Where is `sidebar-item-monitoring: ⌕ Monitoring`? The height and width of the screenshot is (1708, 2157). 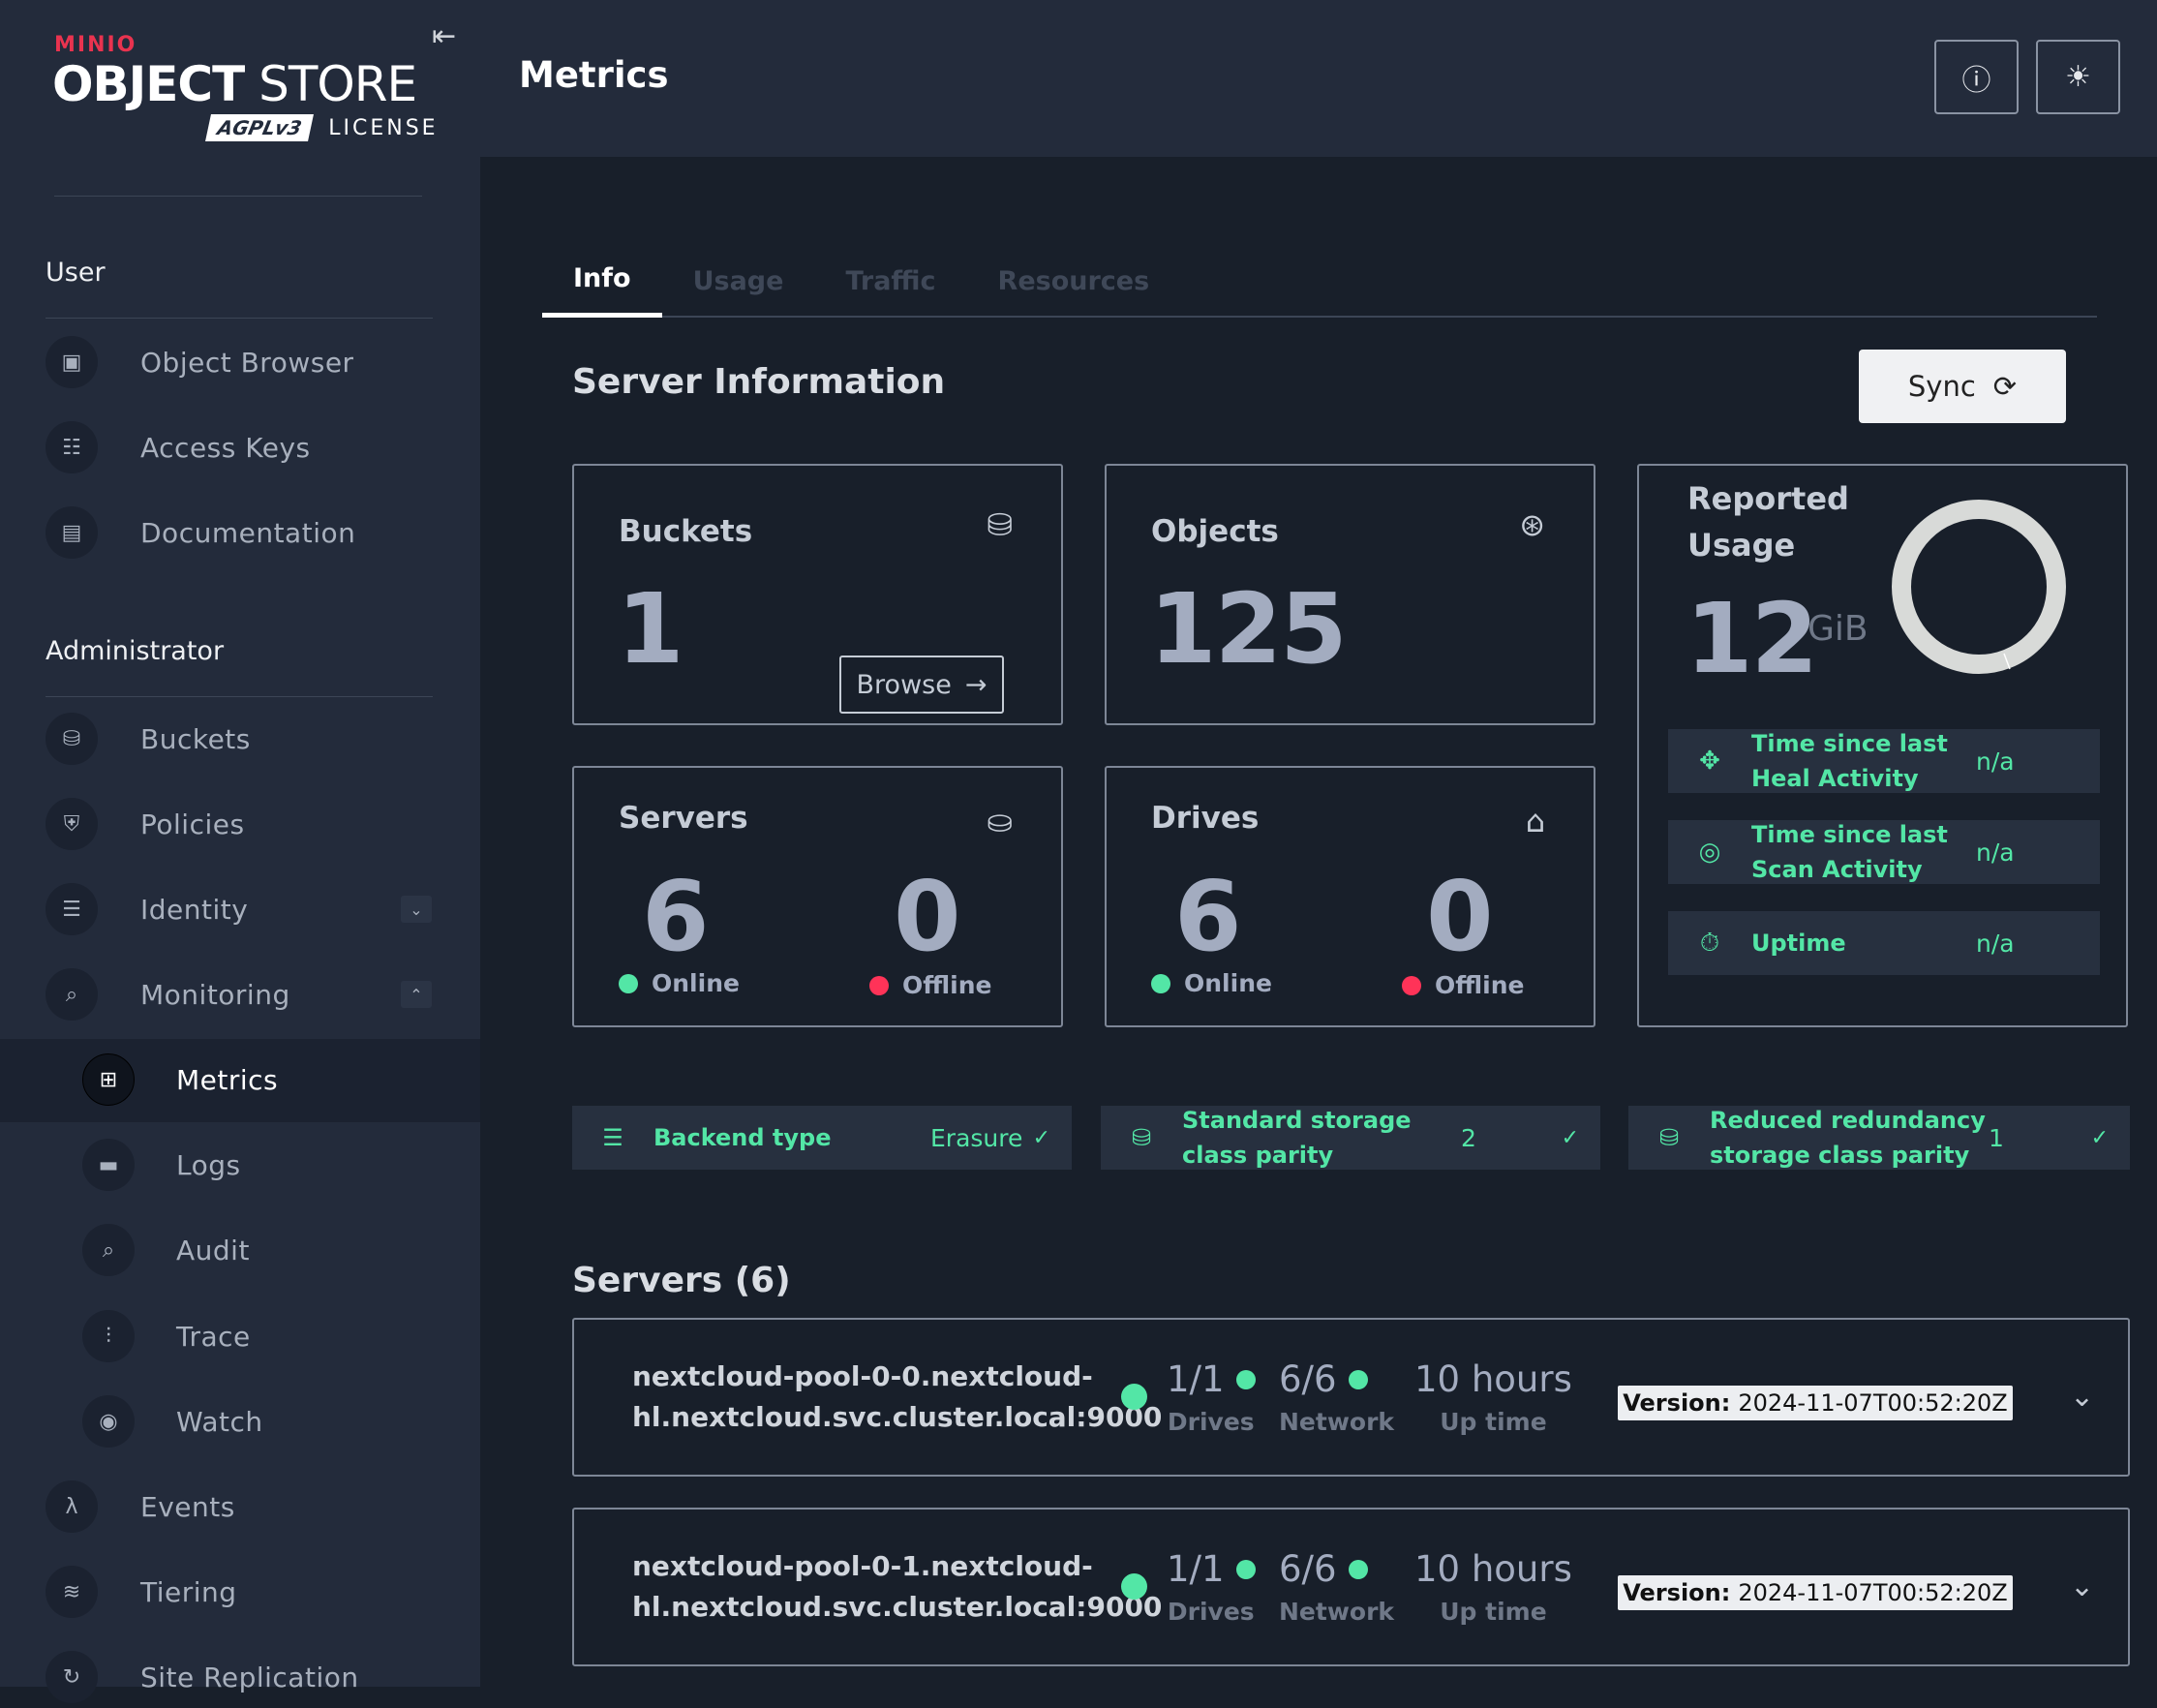 sidebar-item-monitoring: ⌕ Monitoring is located at coordinates (168, 994).